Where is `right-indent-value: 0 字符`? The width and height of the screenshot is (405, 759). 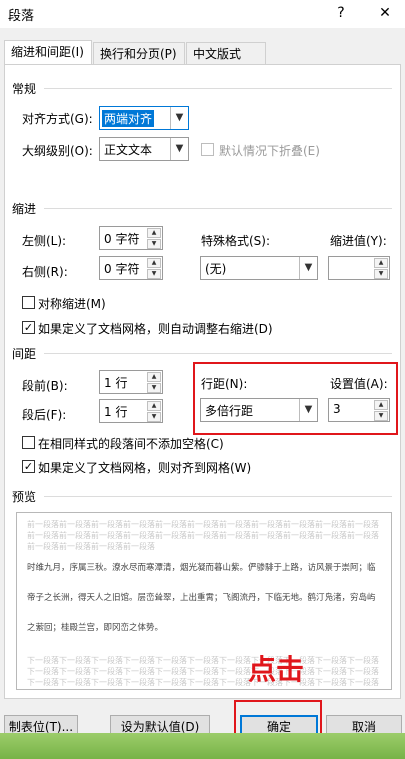 right-indent-value: 0 字符 is located at coordinates (122, 269).